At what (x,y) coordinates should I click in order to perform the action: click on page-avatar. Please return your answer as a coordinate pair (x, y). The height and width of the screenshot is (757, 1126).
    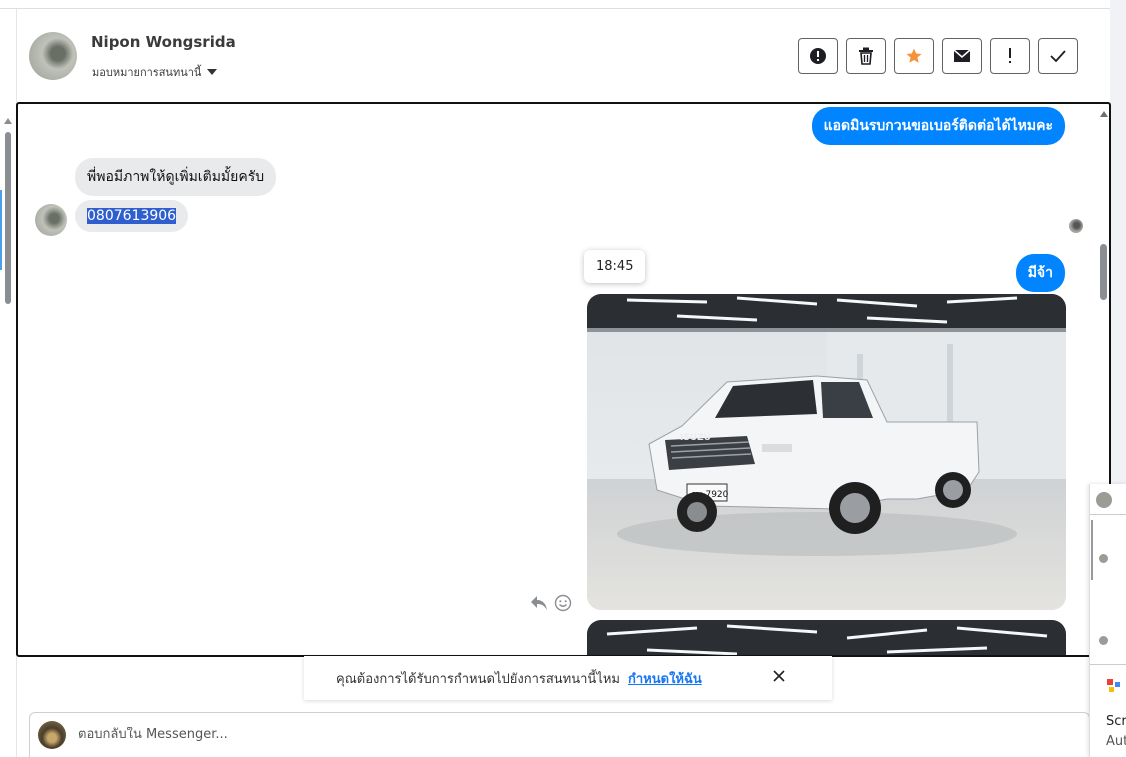
    Looking at the image, I should click on (52, 735).